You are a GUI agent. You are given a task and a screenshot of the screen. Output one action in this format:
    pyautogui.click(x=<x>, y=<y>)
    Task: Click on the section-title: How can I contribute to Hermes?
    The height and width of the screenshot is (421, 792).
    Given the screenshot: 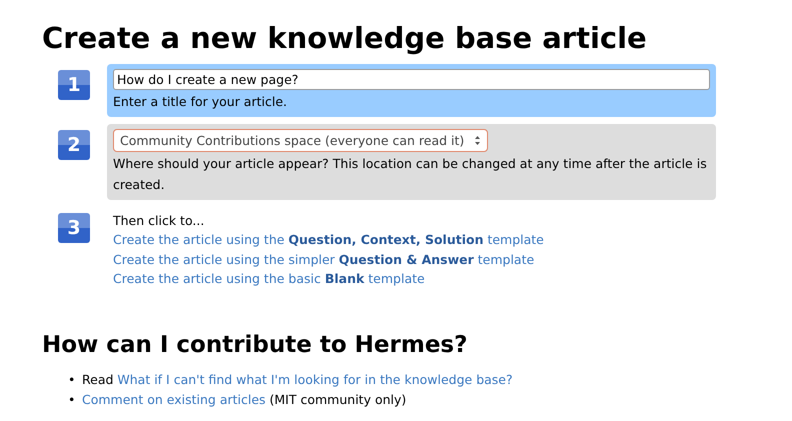 What is the action you would take?
    pyautogui.click(x=255, y=345)
    